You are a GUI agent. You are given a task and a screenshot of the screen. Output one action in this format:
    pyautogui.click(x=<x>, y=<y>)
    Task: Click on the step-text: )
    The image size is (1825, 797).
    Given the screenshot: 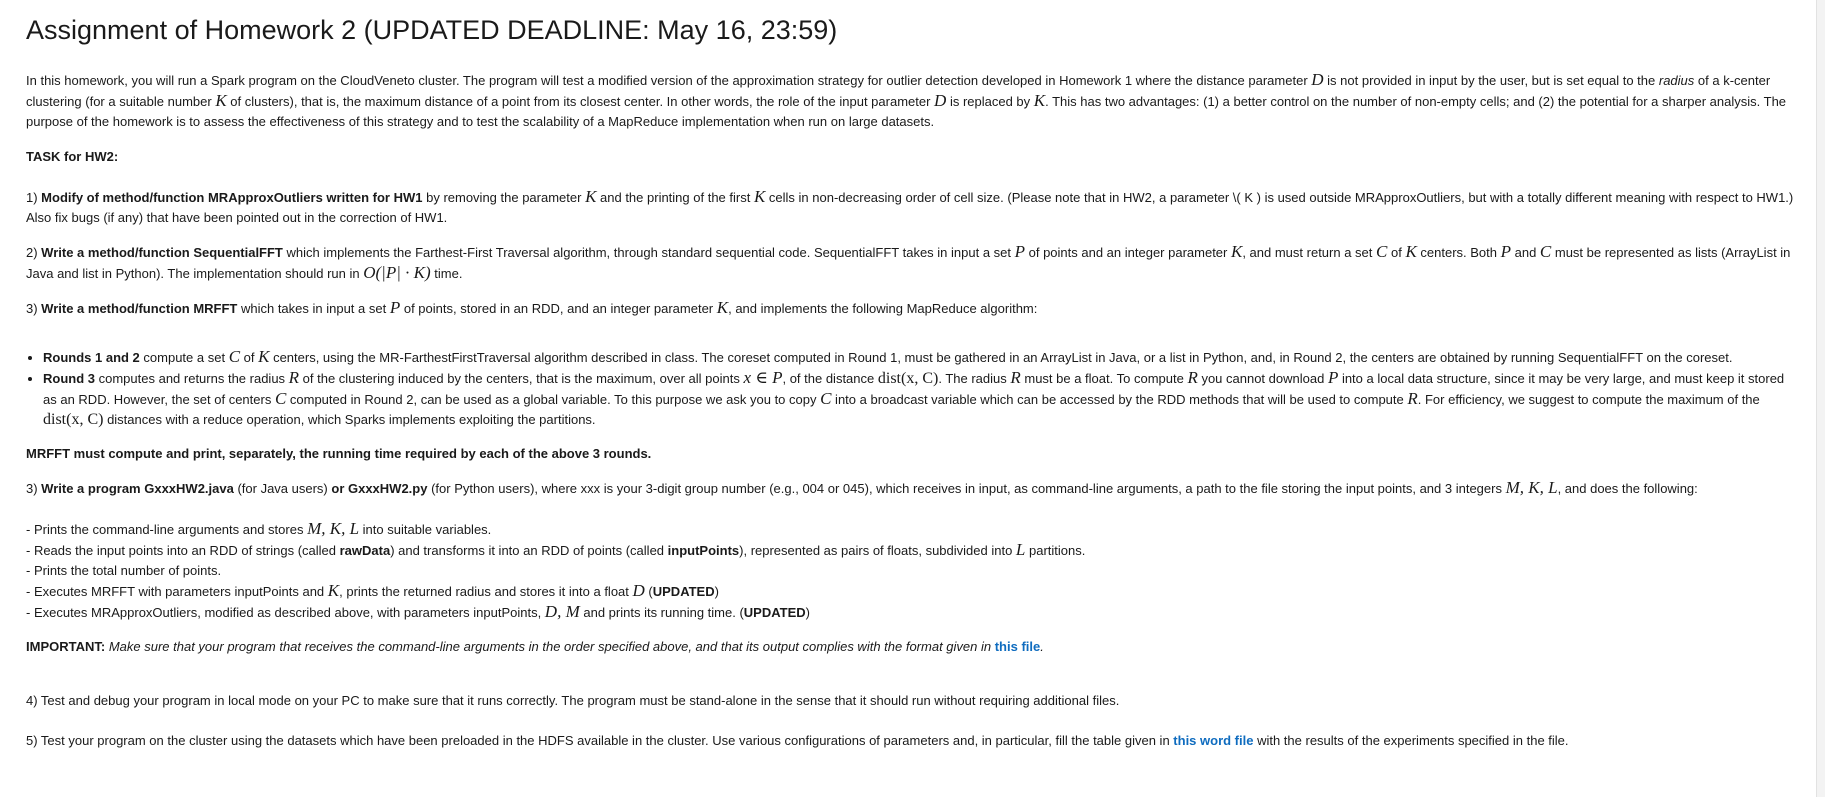 What is the action you would take?
    pyautogui.click(x=716, y=591)
    